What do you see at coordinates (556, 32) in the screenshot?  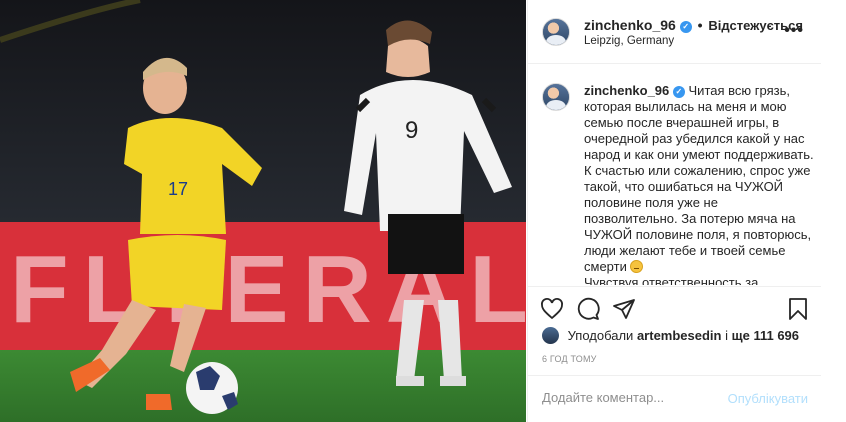 I see `author-avatar` at bounding box center [556, 32].